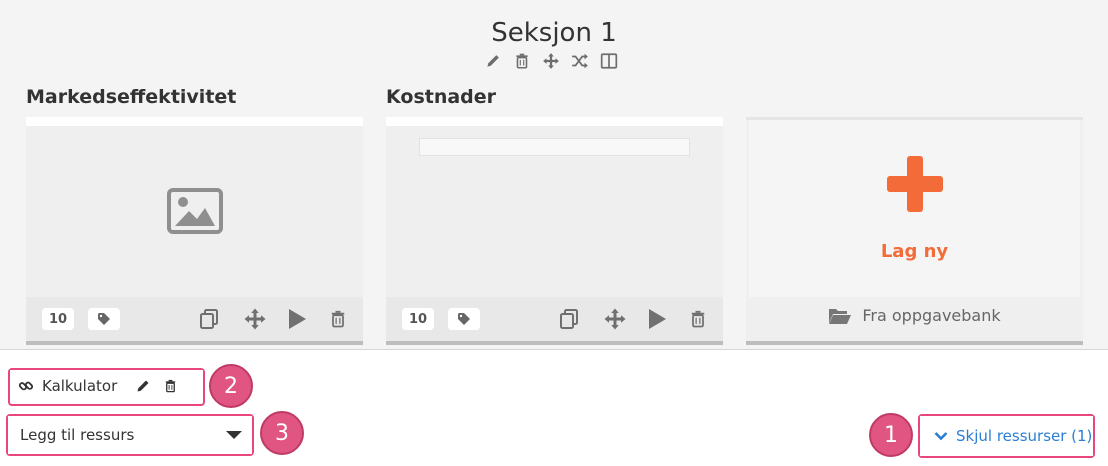  Describe the element at coordinates (580, 61) in the screenshot. I see `shuffle-icon` at that location.